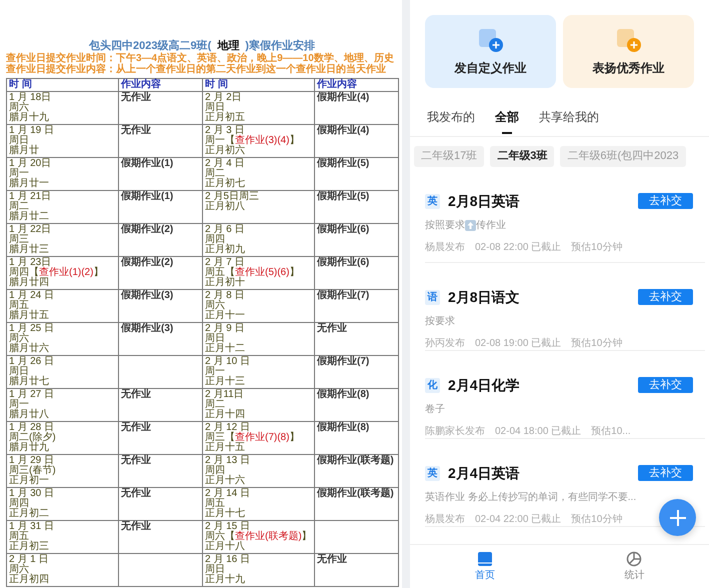 The image size is (709, 588). I want to click on card-plus-icon, so click(629, 39).